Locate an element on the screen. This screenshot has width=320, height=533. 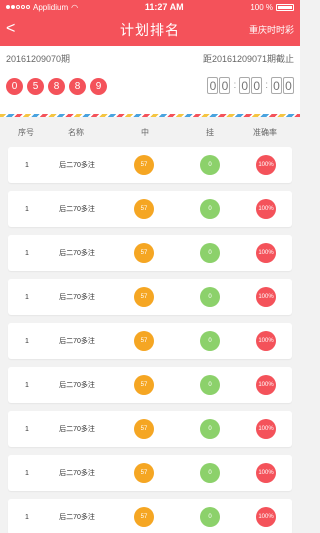
header-name: 名称 is located at coordinates (76, 132).